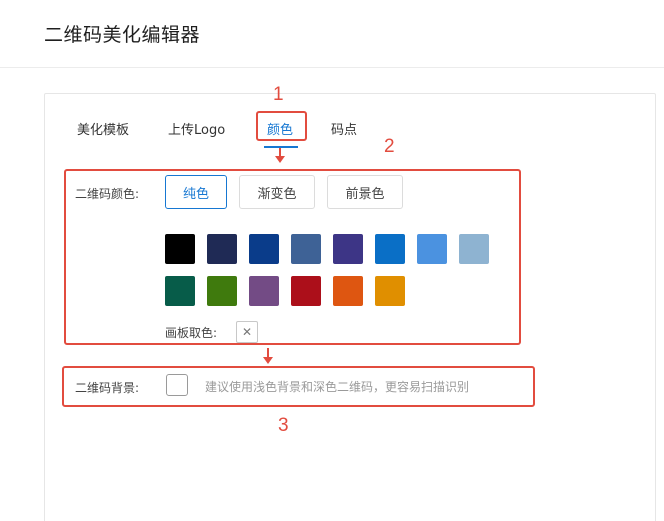 The image size is (664, 521). I want to click on app-title: 二维码美化编辑器, so click(122, 35).